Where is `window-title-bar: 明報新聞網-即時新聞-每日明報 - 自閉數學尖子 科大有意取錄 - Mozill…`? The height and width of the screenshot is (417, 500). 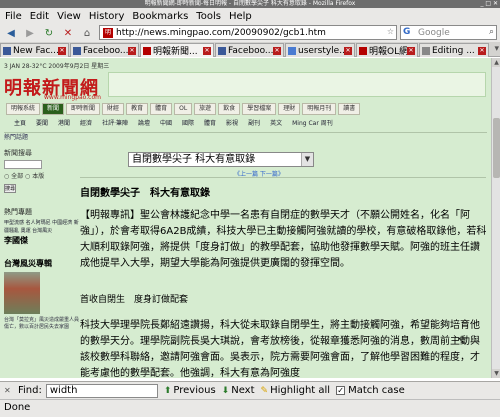 window-title-bar: 明報新聞網-即時新聞-每日明報 - 自閉數學尖子 科大有意取錄 - Mozill… is located at coordinates (250, 4).